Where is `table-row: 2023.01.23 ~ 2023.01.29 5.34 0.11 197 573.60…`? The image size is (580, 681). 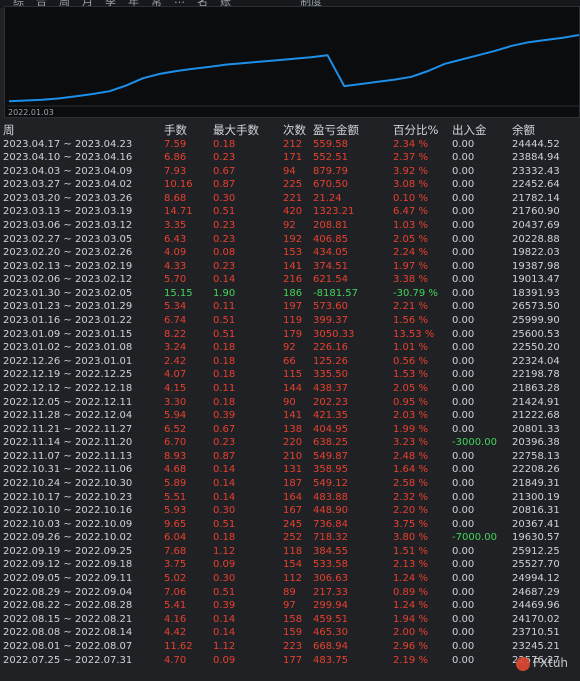
table-row: 2023.01.23 ~ 2023.01.29 5.34 0.11 197 573.60… is located at coordinates (290, 307).